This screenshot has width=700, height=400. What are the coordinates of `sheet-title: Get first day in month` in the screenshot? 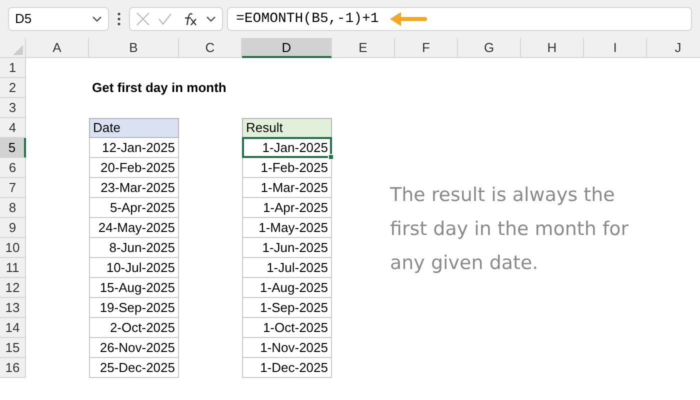 It's located at (159, 88).